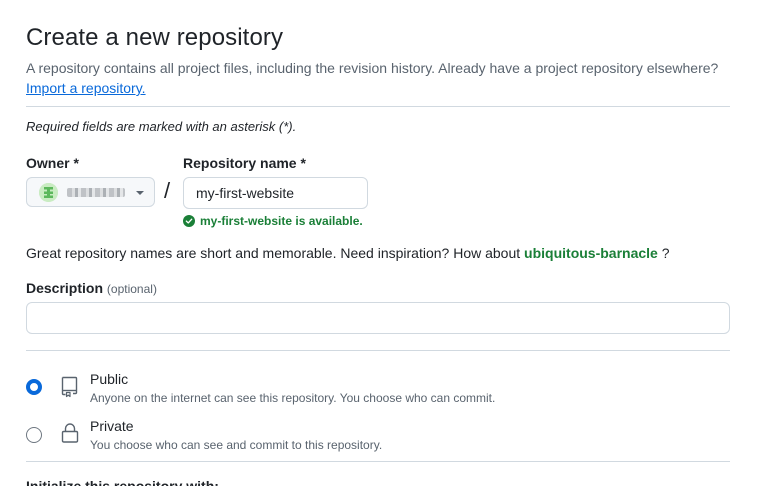 The width and height of the screenshot is (766, 486). Describe the element at coordinates (96, 192) in the screenshot. I see `owner-name-redacted` at that location.